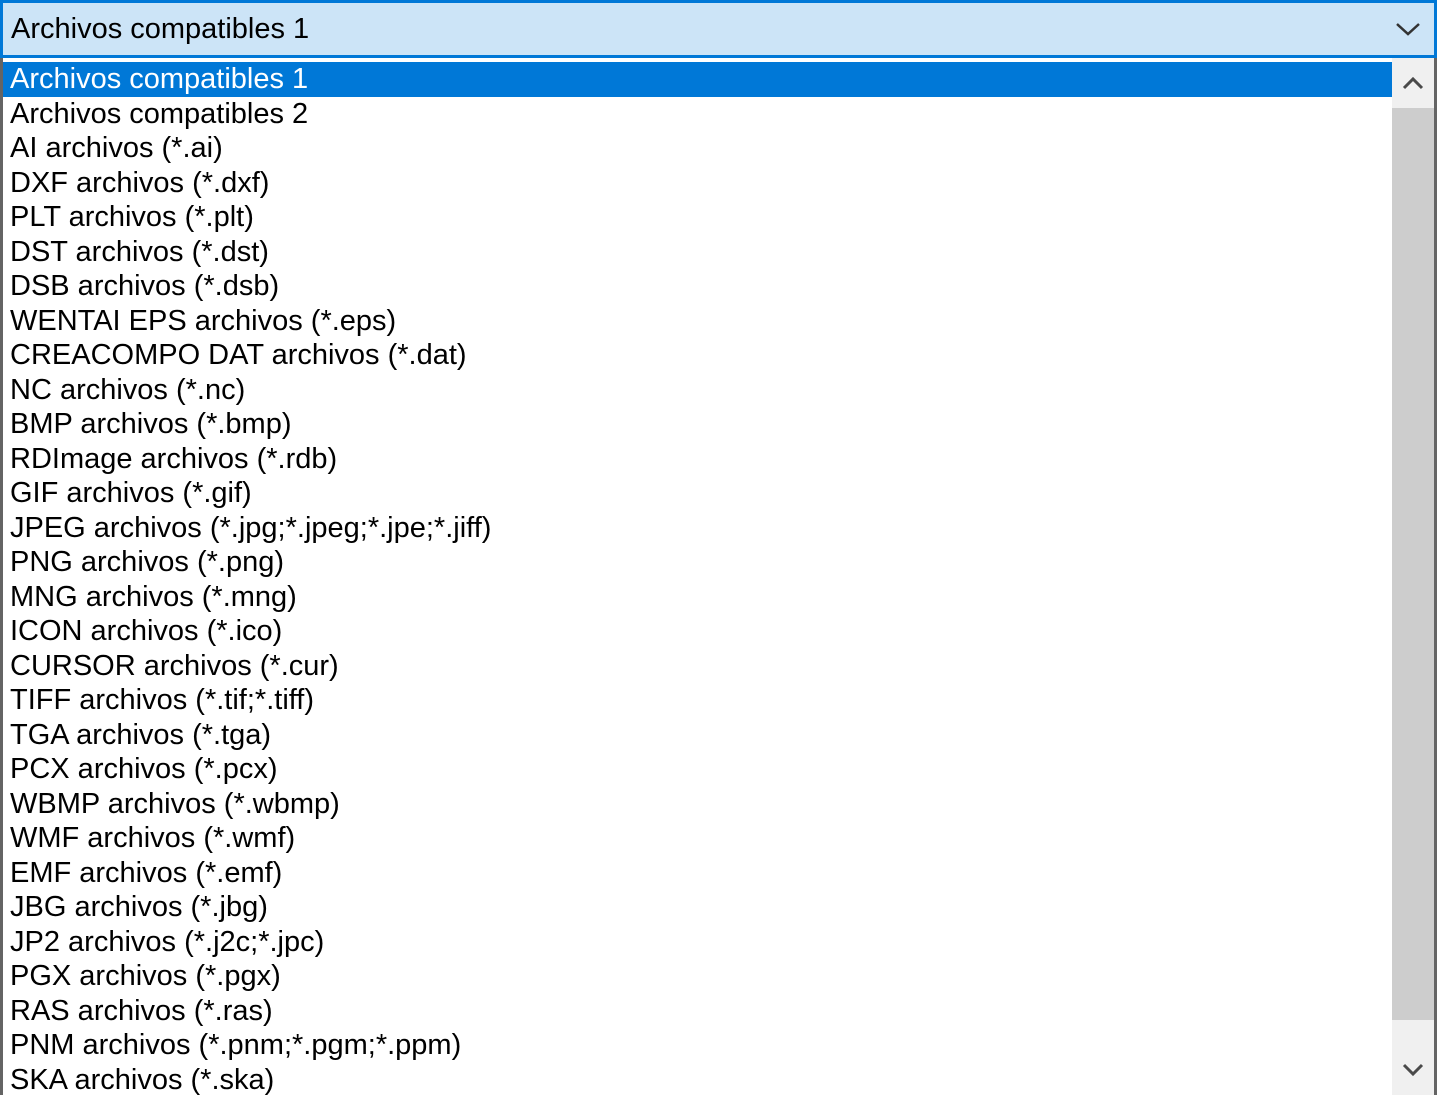 Image resolution: width=1437 pixels, height=1095 pixels. What do you see at coordinates (698, 804) in the screenshot?
I see `list-item: WBMP archivos (*.wbmp)` at bounding box center [698, 804].